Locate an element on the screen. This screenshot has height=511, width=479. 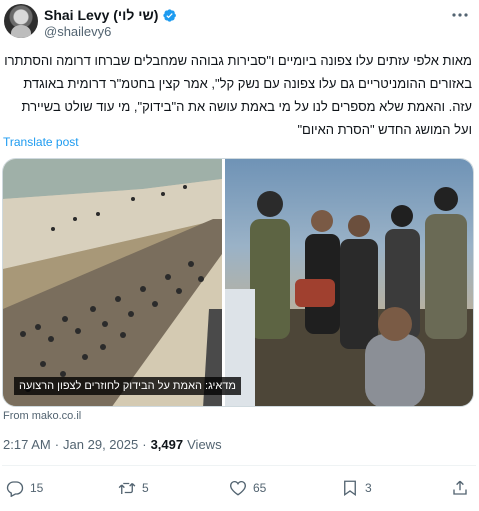
reply-icon is located at coordinates (15, 489).